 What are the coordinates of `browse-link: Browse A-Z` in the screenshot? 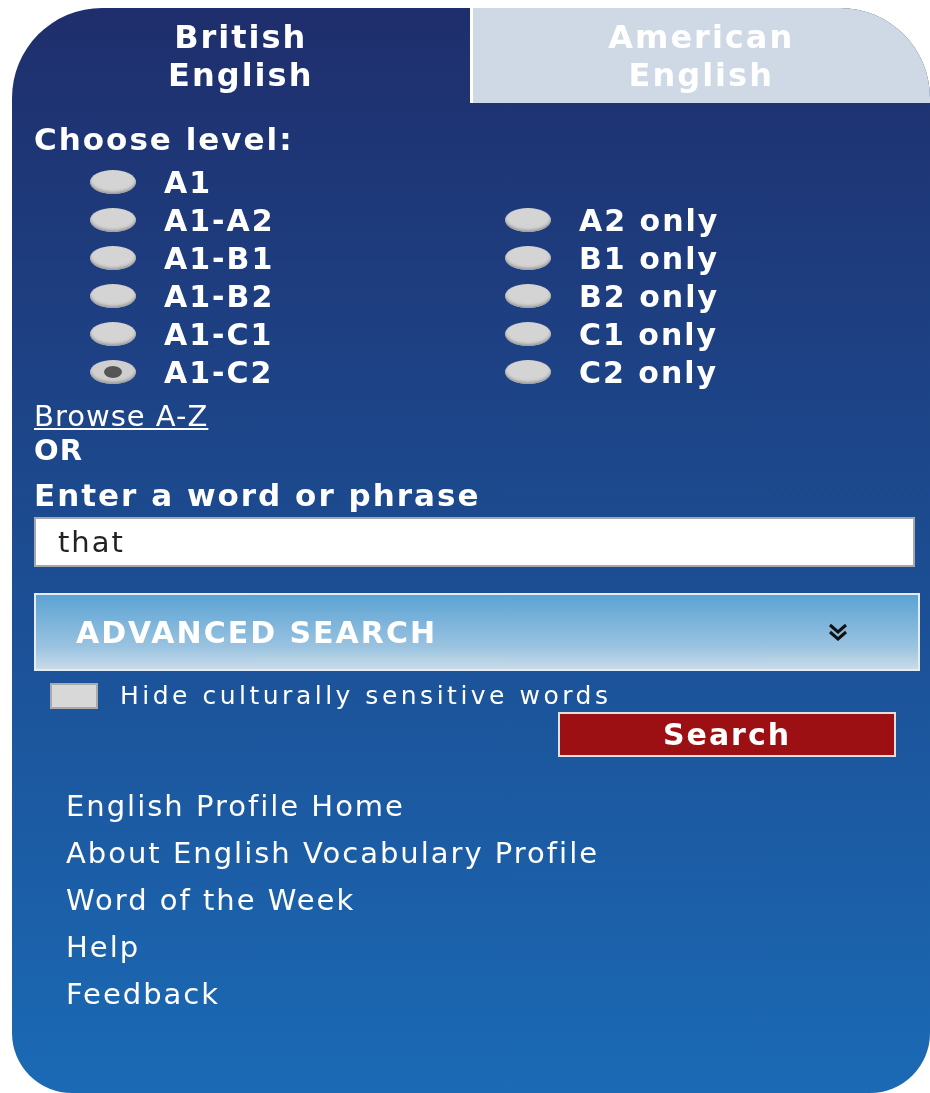 It's located at (121, 416).